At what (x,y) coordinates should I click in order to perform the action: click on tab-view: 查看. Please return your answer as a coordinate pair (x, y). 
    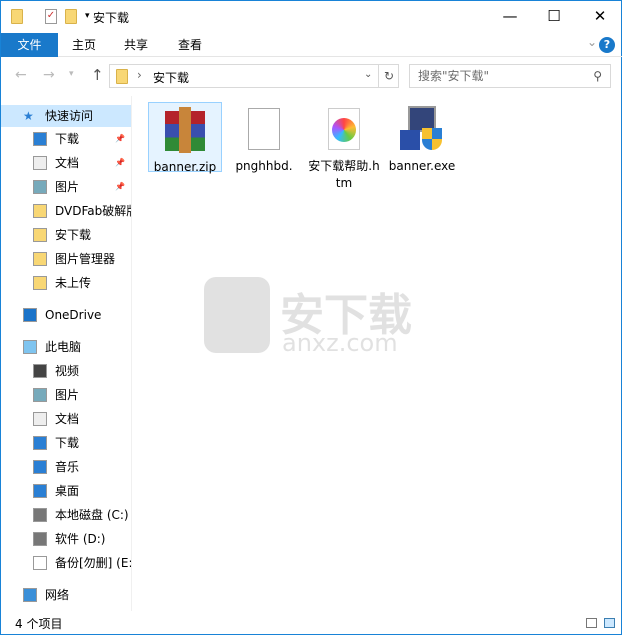
    Looking at the image, I should click on (190, 45).